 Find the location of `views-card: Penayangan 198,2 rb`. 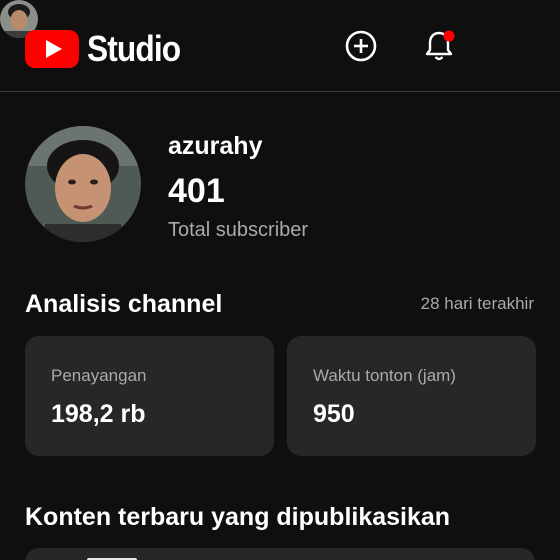

views-card: Penayangan 198,2 rb is located at coordinates (149, 396).